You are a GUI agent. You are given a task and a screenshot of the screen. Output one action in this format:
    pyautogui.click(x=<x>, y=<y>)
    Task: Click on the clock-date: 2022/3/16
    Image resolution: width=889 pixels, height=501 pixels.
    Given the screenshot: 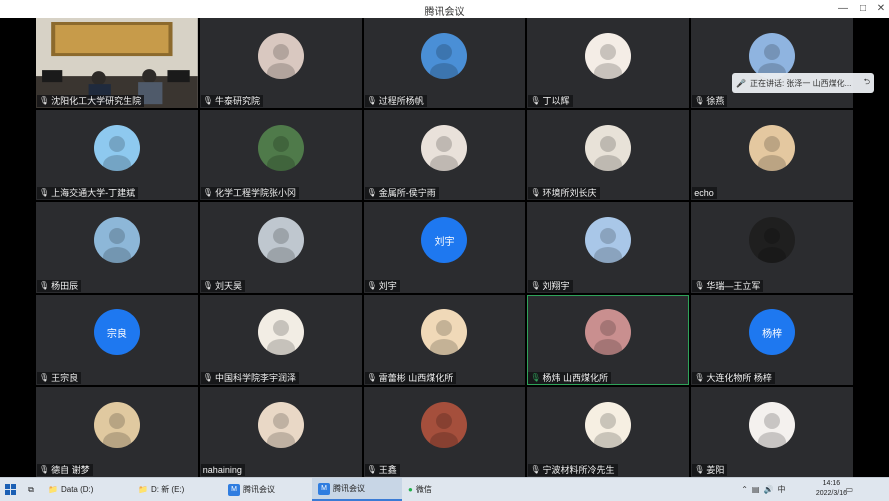 What is the action you would take?
    pyautogui.click(x=831, y=493)
    